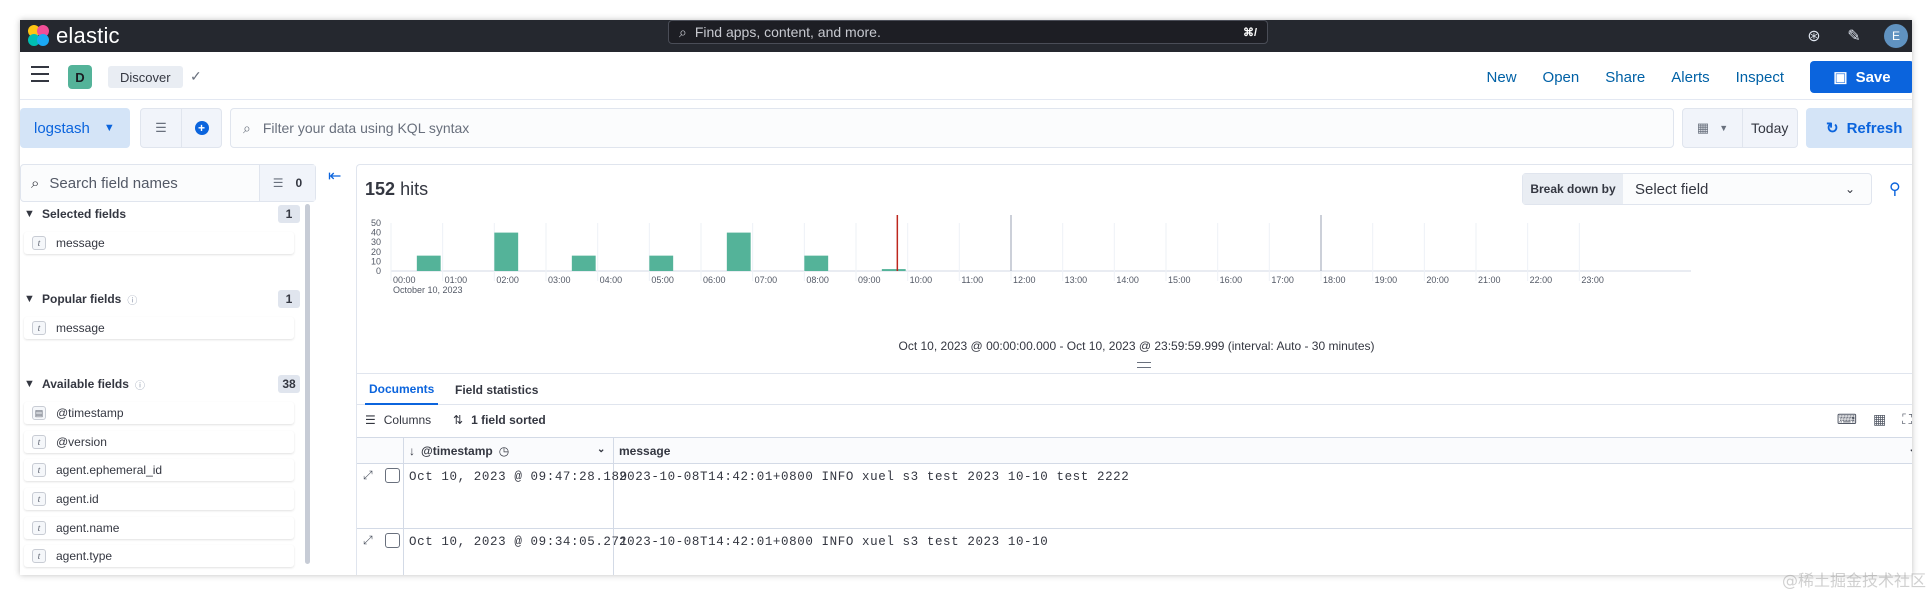 The image size is (1932, 595). Describe the element at coordinates (162, 299) in the screenshot. I see `popular-fields-header: ▼ Popular fields ⓘ 1` at that location.